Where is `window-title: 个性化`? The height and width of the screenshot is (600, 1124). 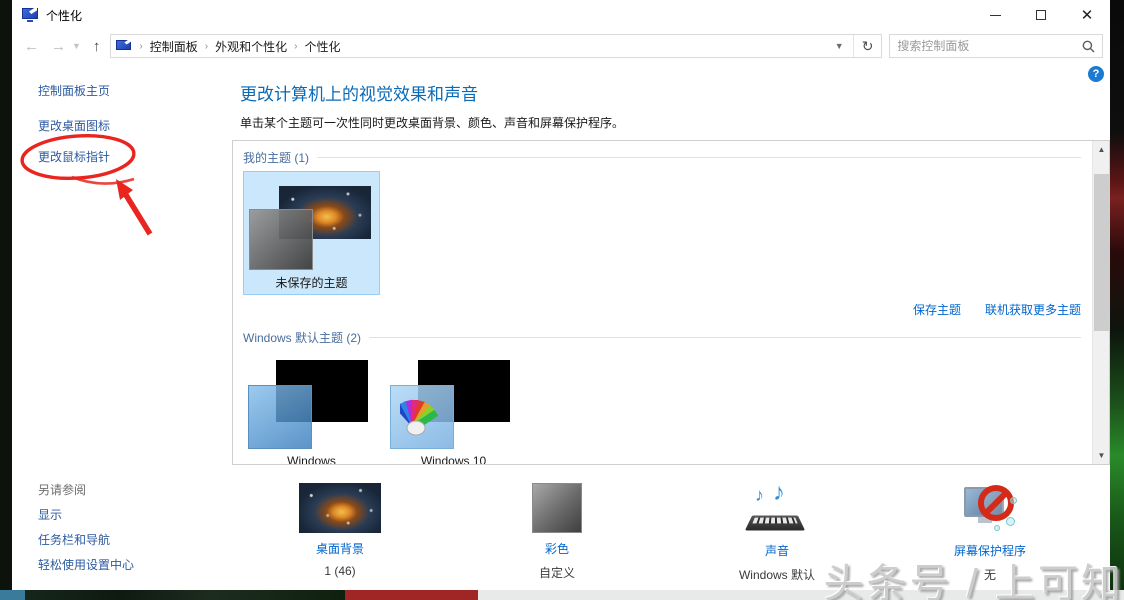 window-title: 个性化 is located at coordinates (64, 15).